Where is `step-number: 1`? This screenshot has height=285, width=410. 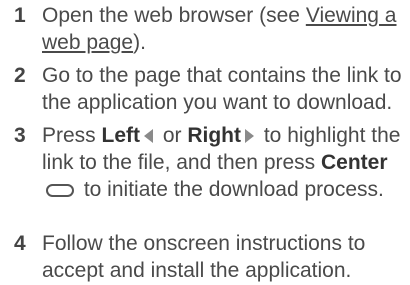
step-number: 1 is located at coordinates (20, 15).